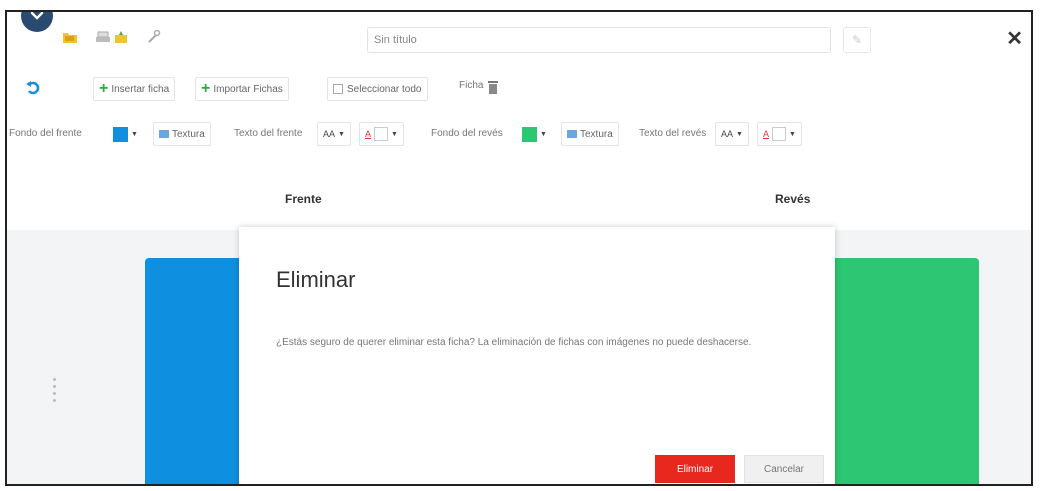  Describe the element at coordinates (904, 371) in the screenshot. I see `card-back` at that location.